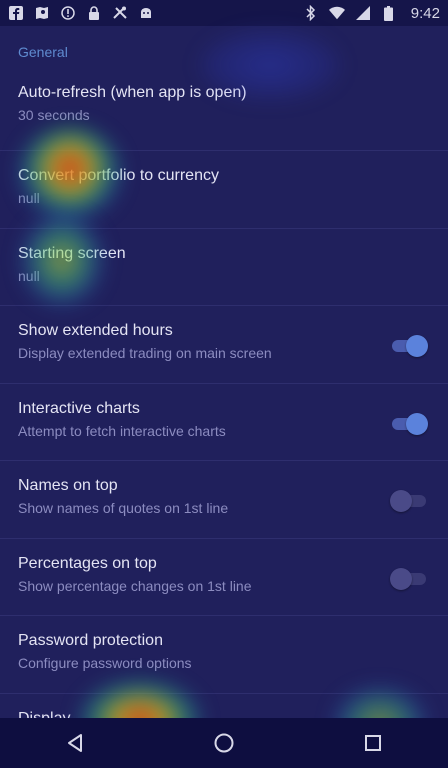  What do you see at coordinates (68, 485) in the screenshot?
I see `setting-title: Names on top` at bounding box center [68, 485].